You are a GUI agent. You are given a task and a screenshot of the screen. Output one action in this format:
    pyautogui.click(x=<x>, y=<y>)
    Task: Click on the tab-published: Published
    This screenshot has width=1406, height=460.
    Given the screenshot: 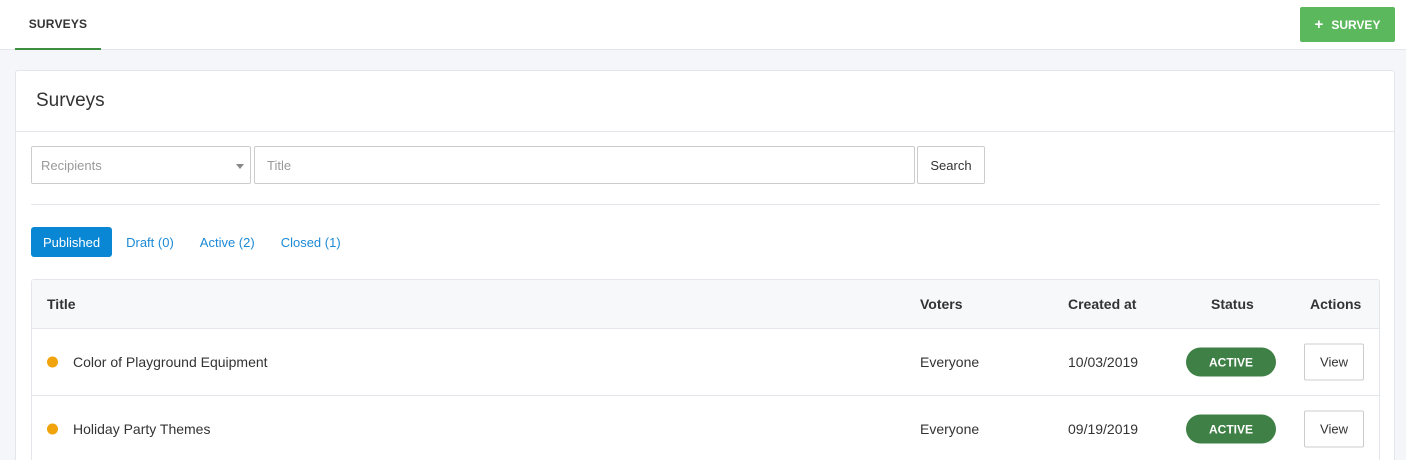 What is the action you would take?
    pyautogui.click(x=72, y=242)
    